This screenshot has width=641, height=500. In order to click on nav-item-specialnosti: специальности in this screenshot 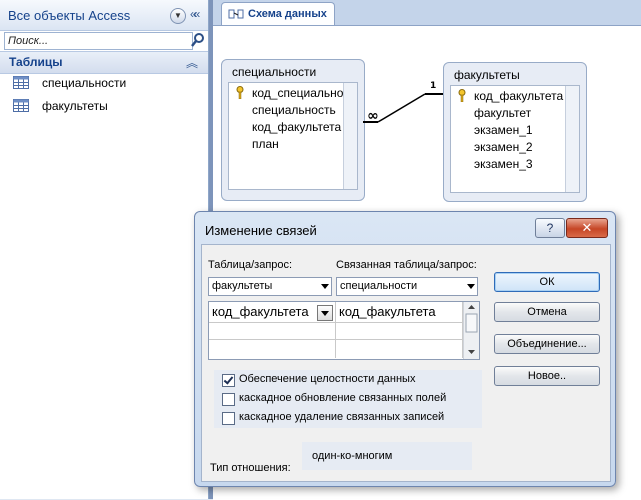, I will do `click(103, 83)`.